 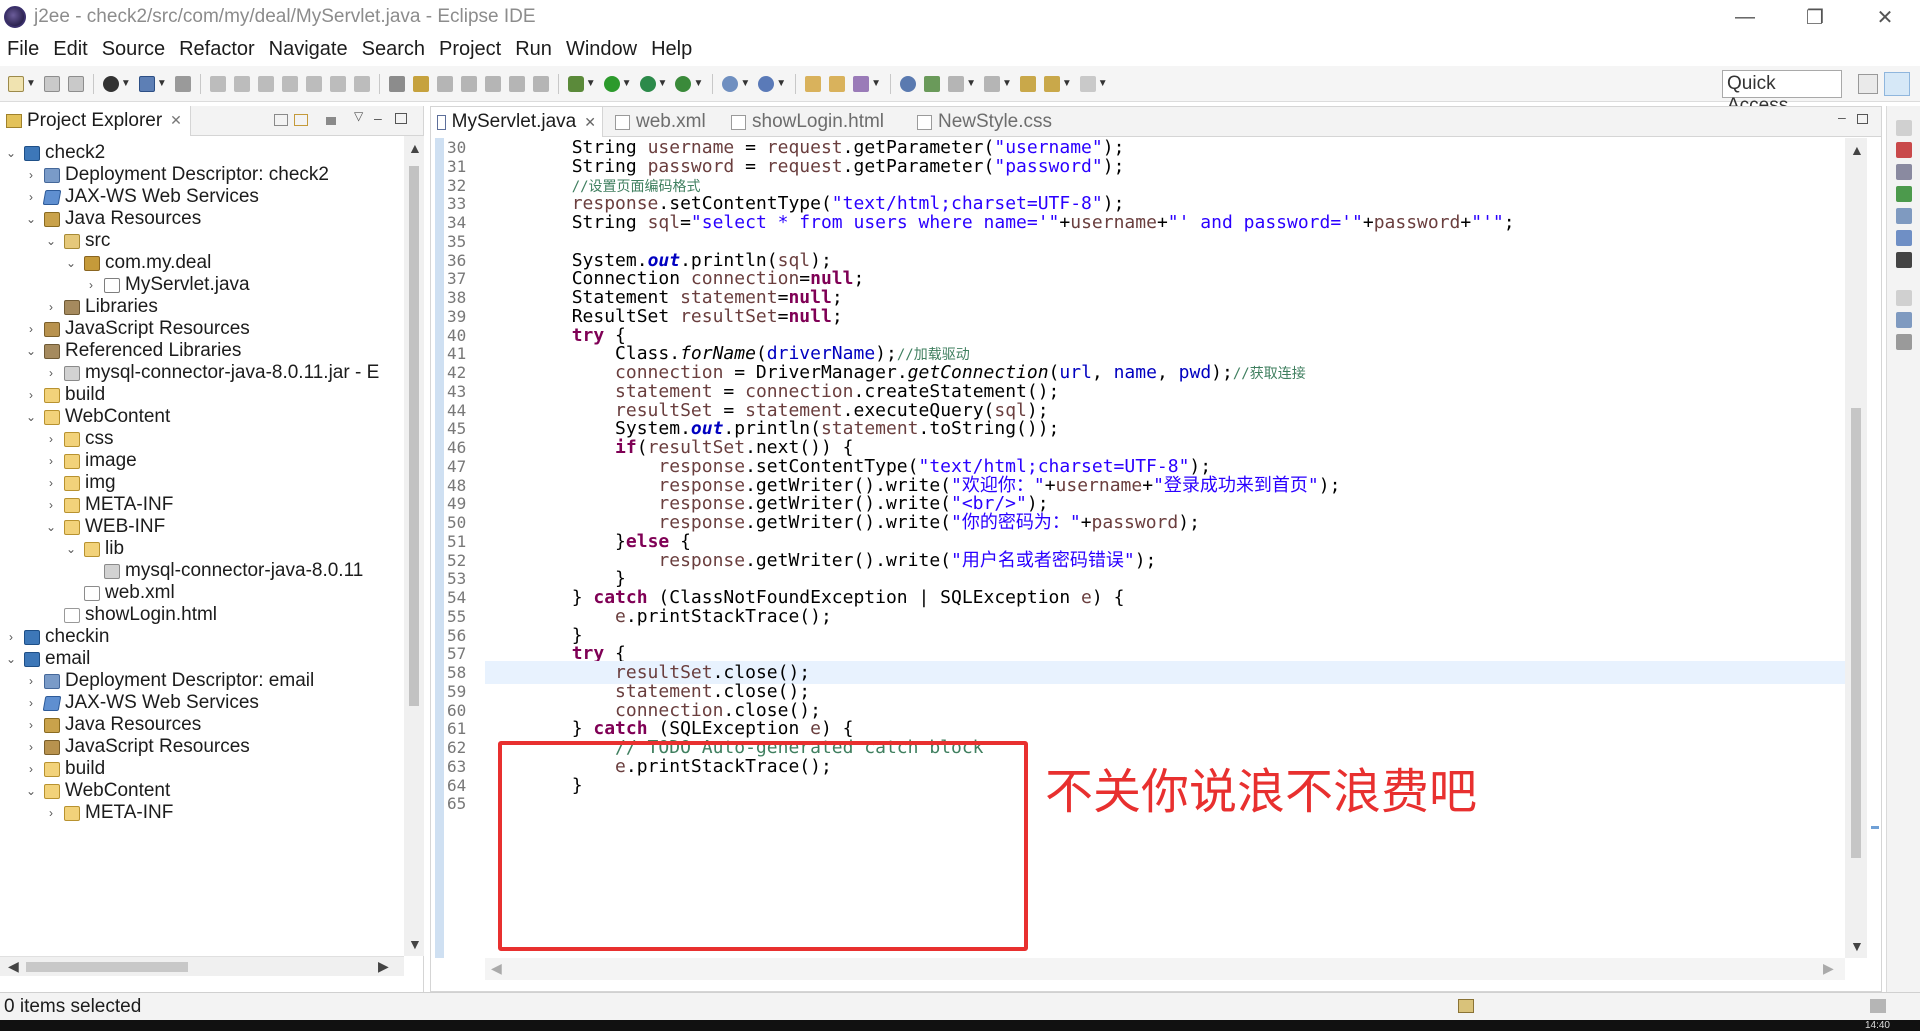 What do you see at coordinates (517, 122) in the screenshot?
I see `tab-myservlet-java: MyServlet.java ✕` at bounding box center [517, 122].